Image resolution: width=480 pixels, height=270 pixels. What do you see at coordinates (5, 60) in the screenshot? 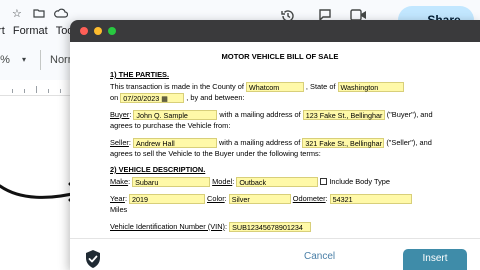
I see `zoom-select: 0%` at bounding box center [5, 60].